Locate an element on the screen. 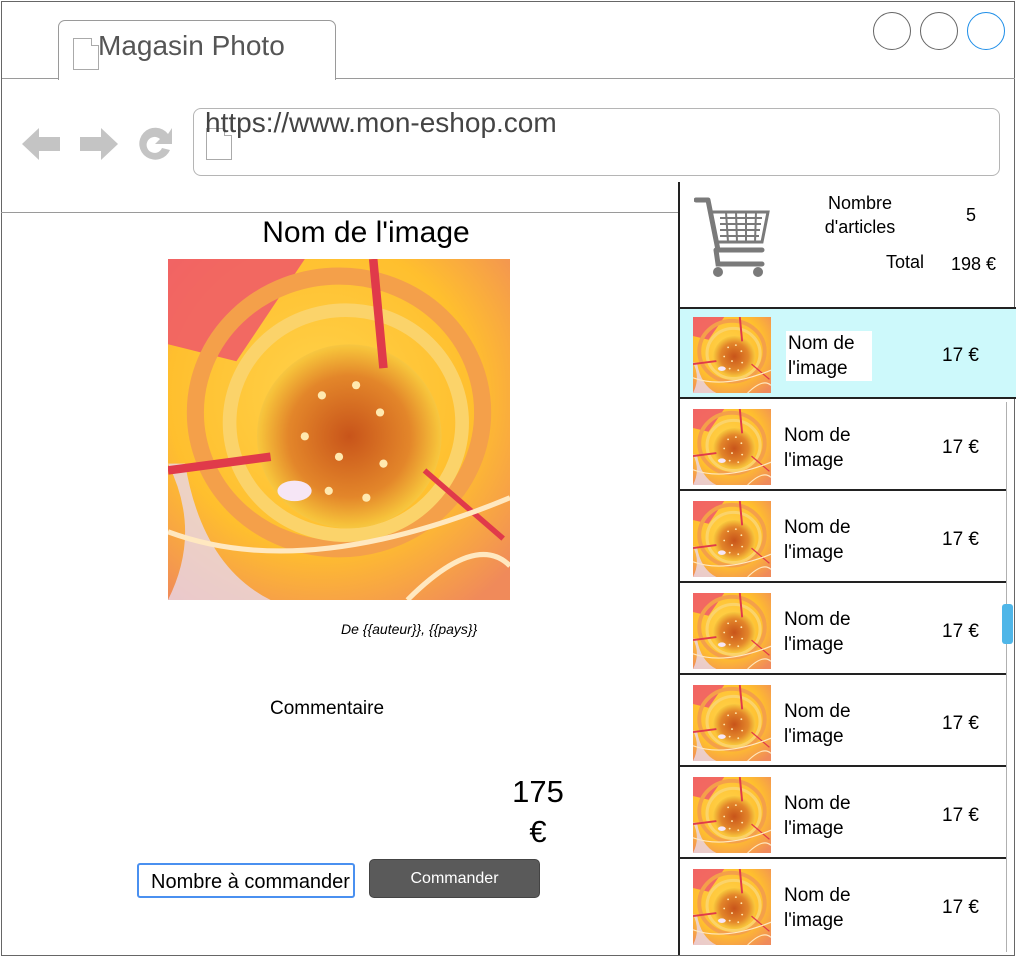  comment-text: Commentaire is located at coordinates (327, 708).